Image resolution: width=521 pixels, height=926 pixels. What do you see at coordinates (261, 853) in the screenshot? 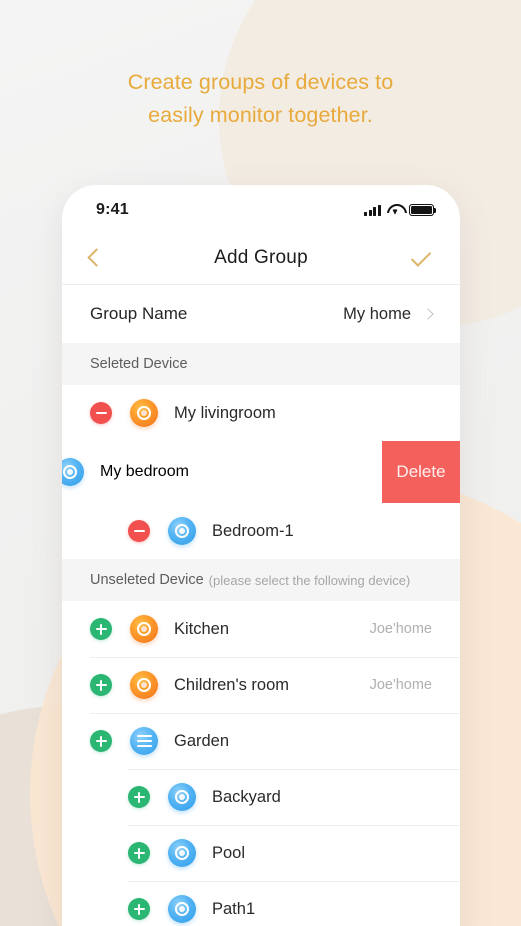
I see `list-item: Pool` at bounding box center [261, 853].